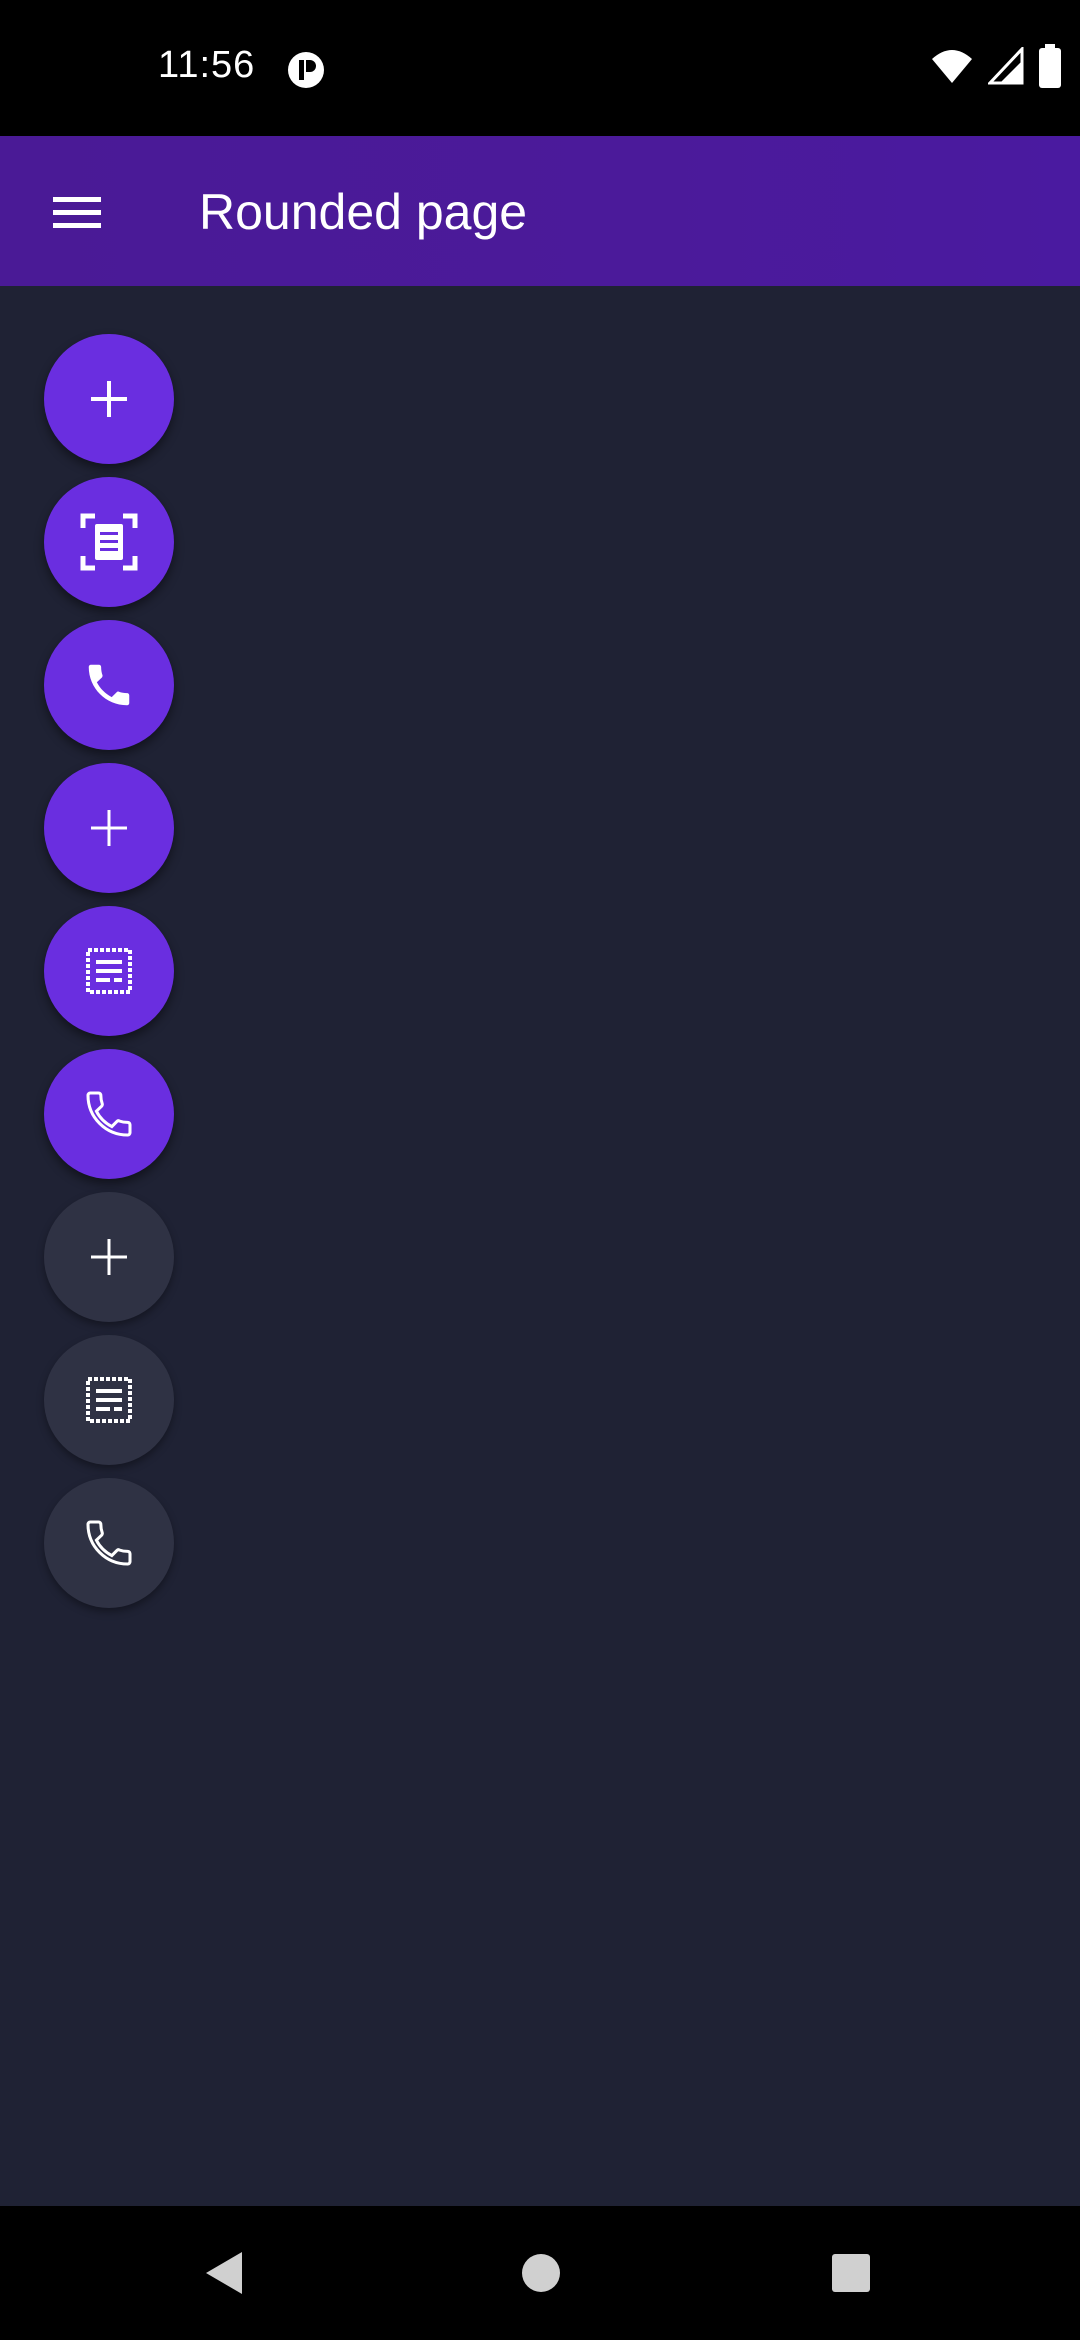 The image size is (1080, 2340). What do you see at coordinates (363, 212) in the screenshot?
I see `page-title: Rounded page` at bounding box center [363, 212].